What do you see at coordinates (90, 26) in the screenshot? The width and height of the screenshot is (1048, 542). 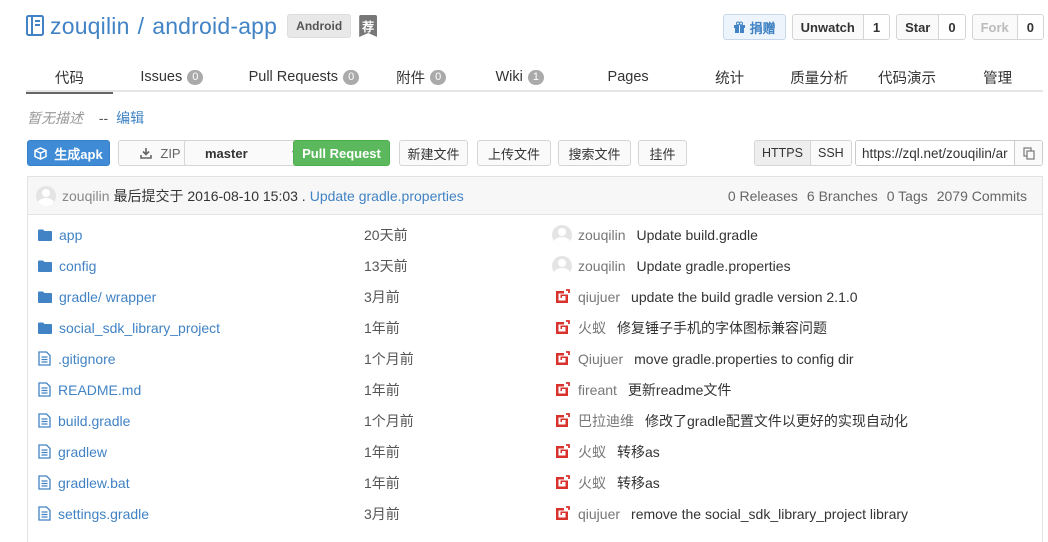 I see `repo-owner-link: zouqilin` at bounding box center [90, 26].